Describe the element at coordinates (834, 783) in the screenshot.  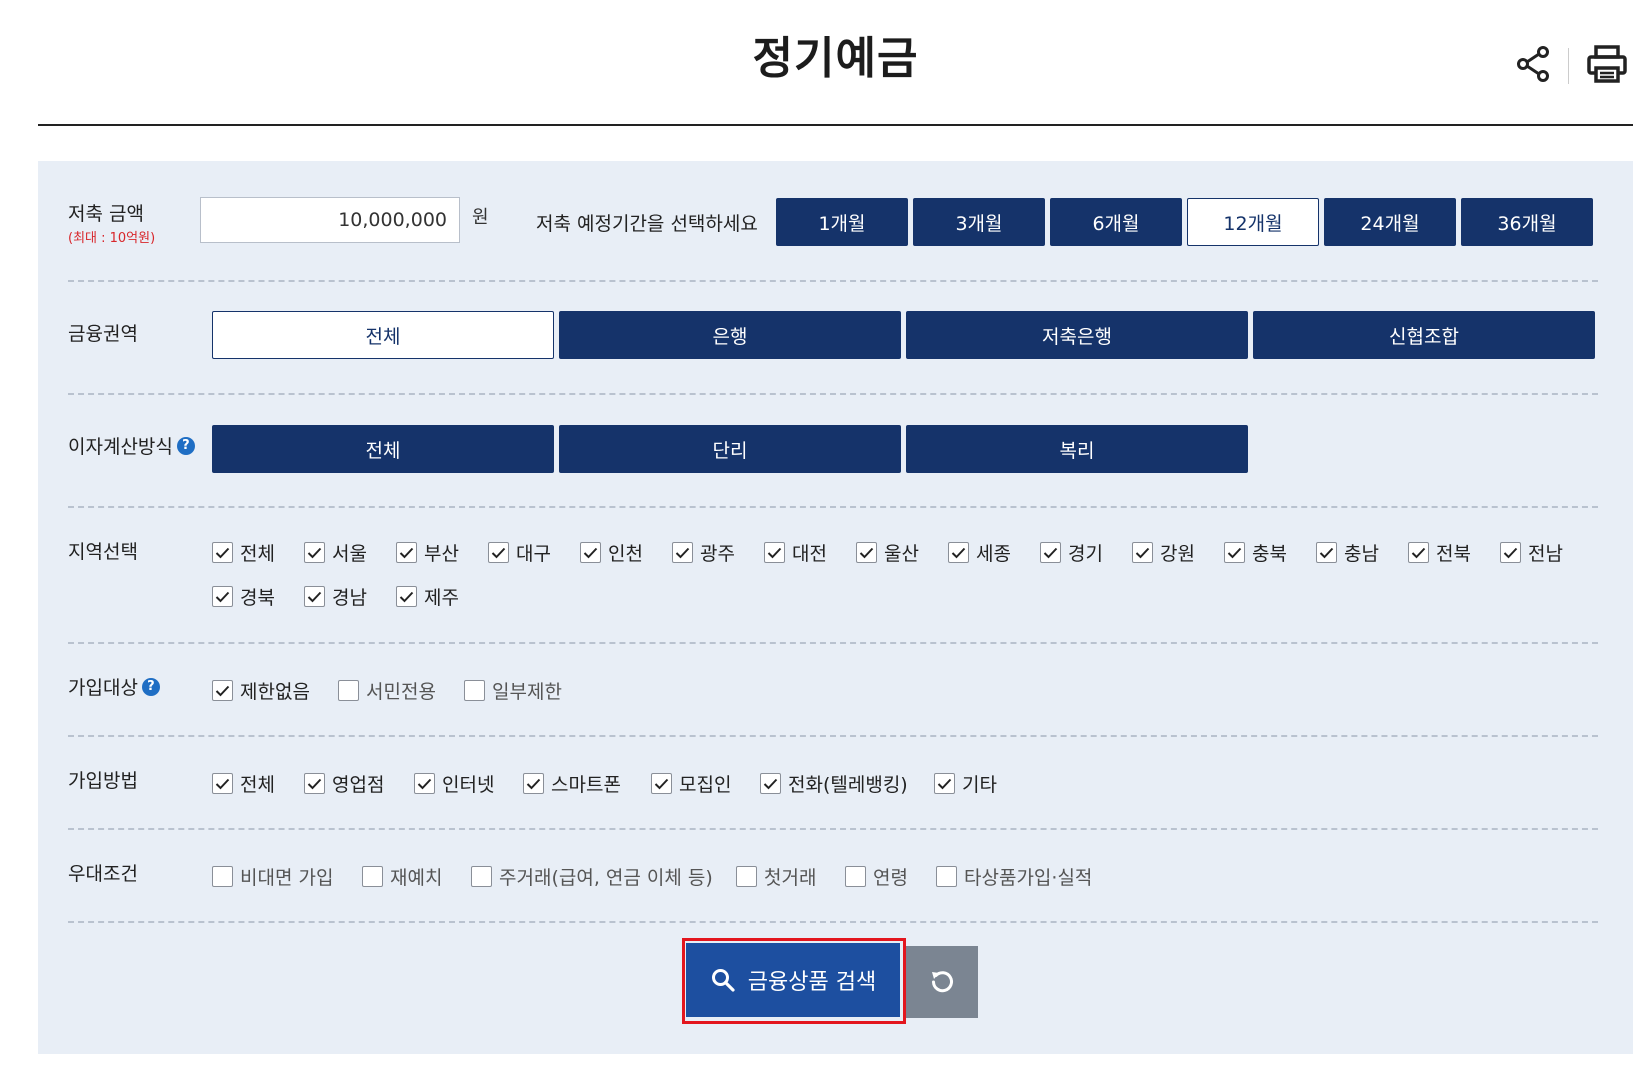
I see `method-checkbox: 전화(텔레뱅킹)` at that location.